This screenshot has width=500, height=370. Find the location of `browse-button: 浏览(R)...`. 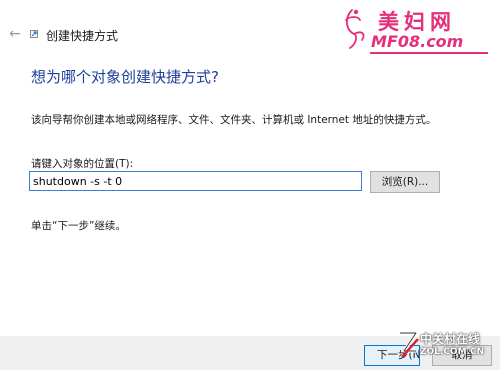

browse-button: 浏览(R)... is located at coordinates (405, 182).